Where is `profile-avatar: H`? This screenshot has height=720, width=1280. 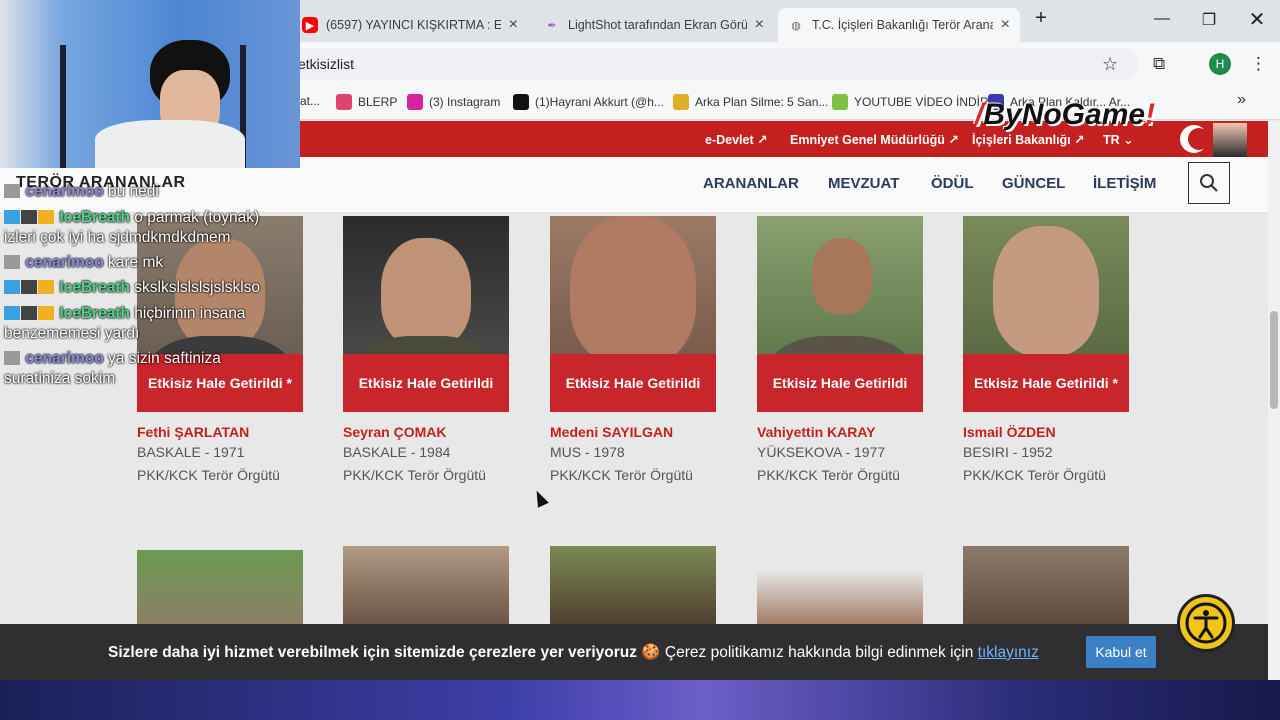
profile-avatar: H is located at coordinates (1220, 64).